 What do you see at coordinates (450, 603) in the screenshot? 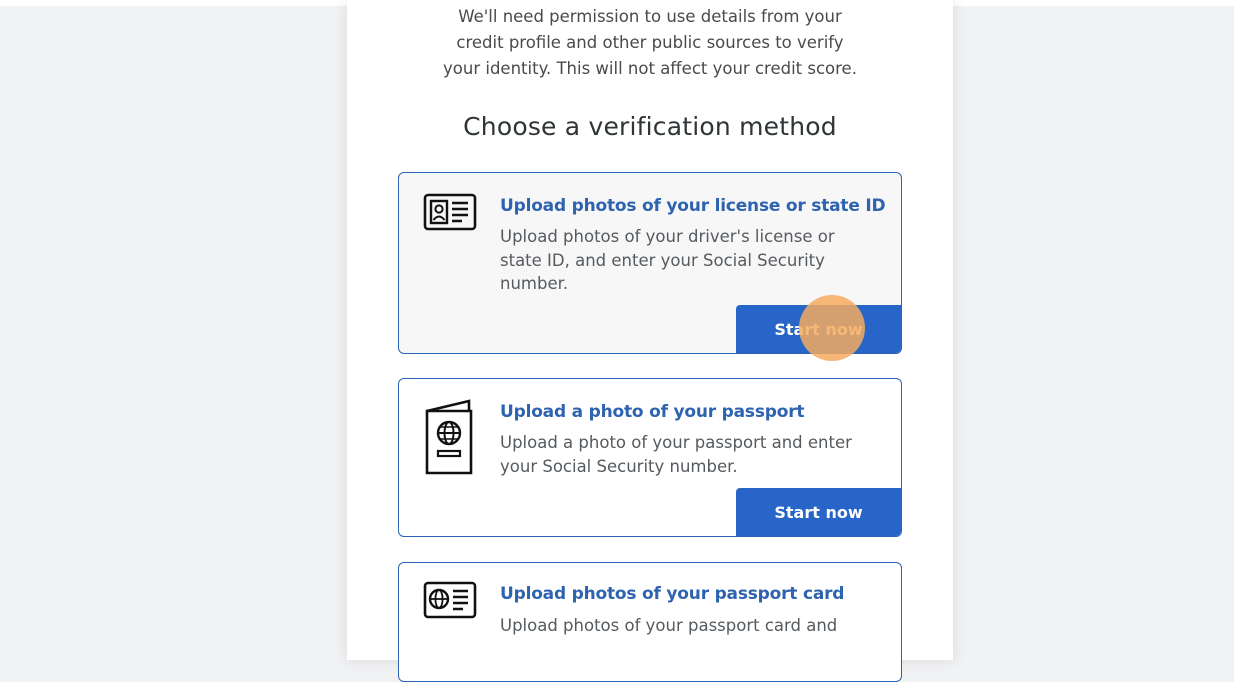
I see `passport-card-icon` at bounding box center [450, 603].